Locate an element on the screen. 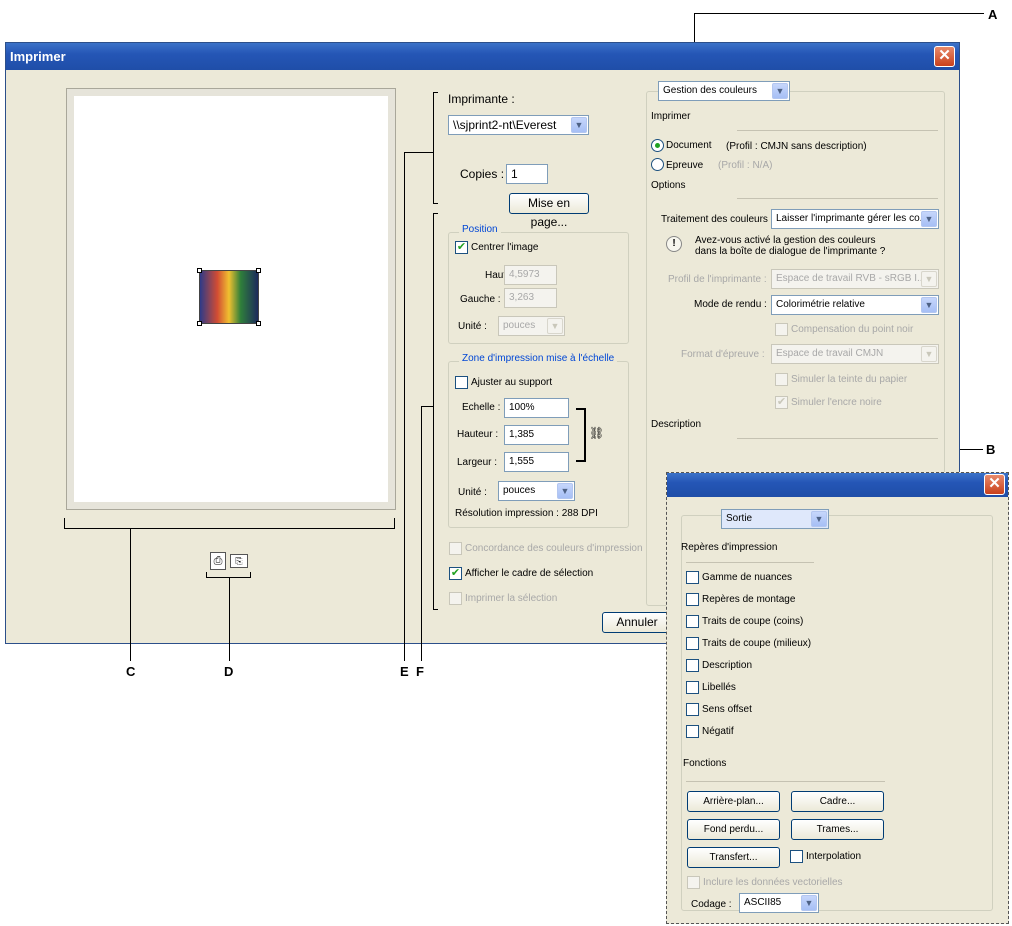 This screenshot has width=1012, height=926. position-unit-select: pouces ▼ is located at coordinates (531, 326).